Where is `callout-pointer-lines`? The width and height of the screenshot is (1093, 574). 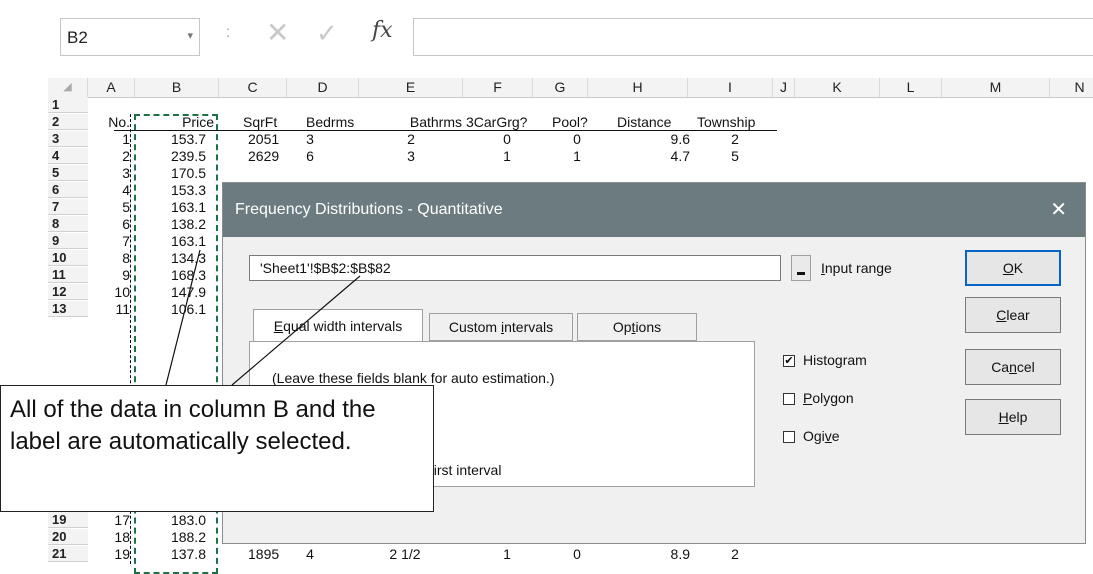 callout-pointer-lines is located at coordinates (263, 317).